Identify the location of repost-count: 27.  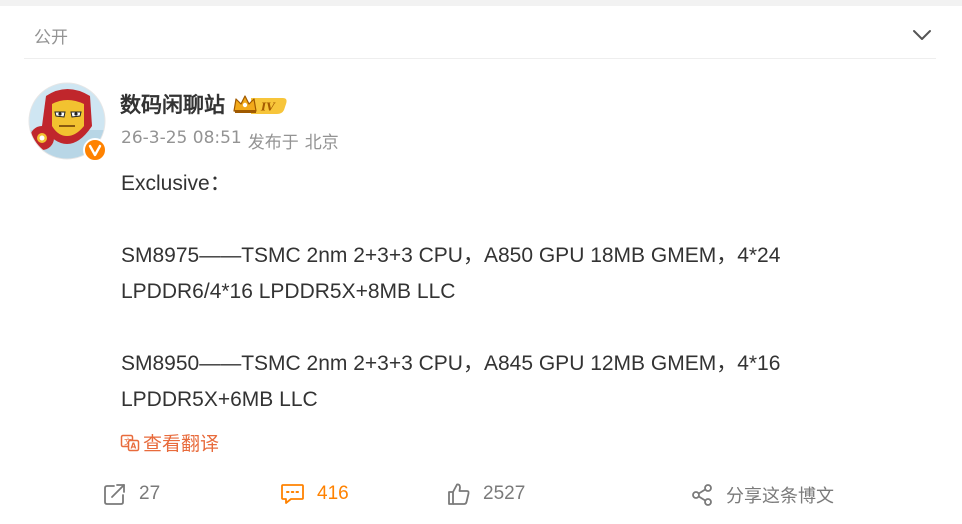
(150, 493).